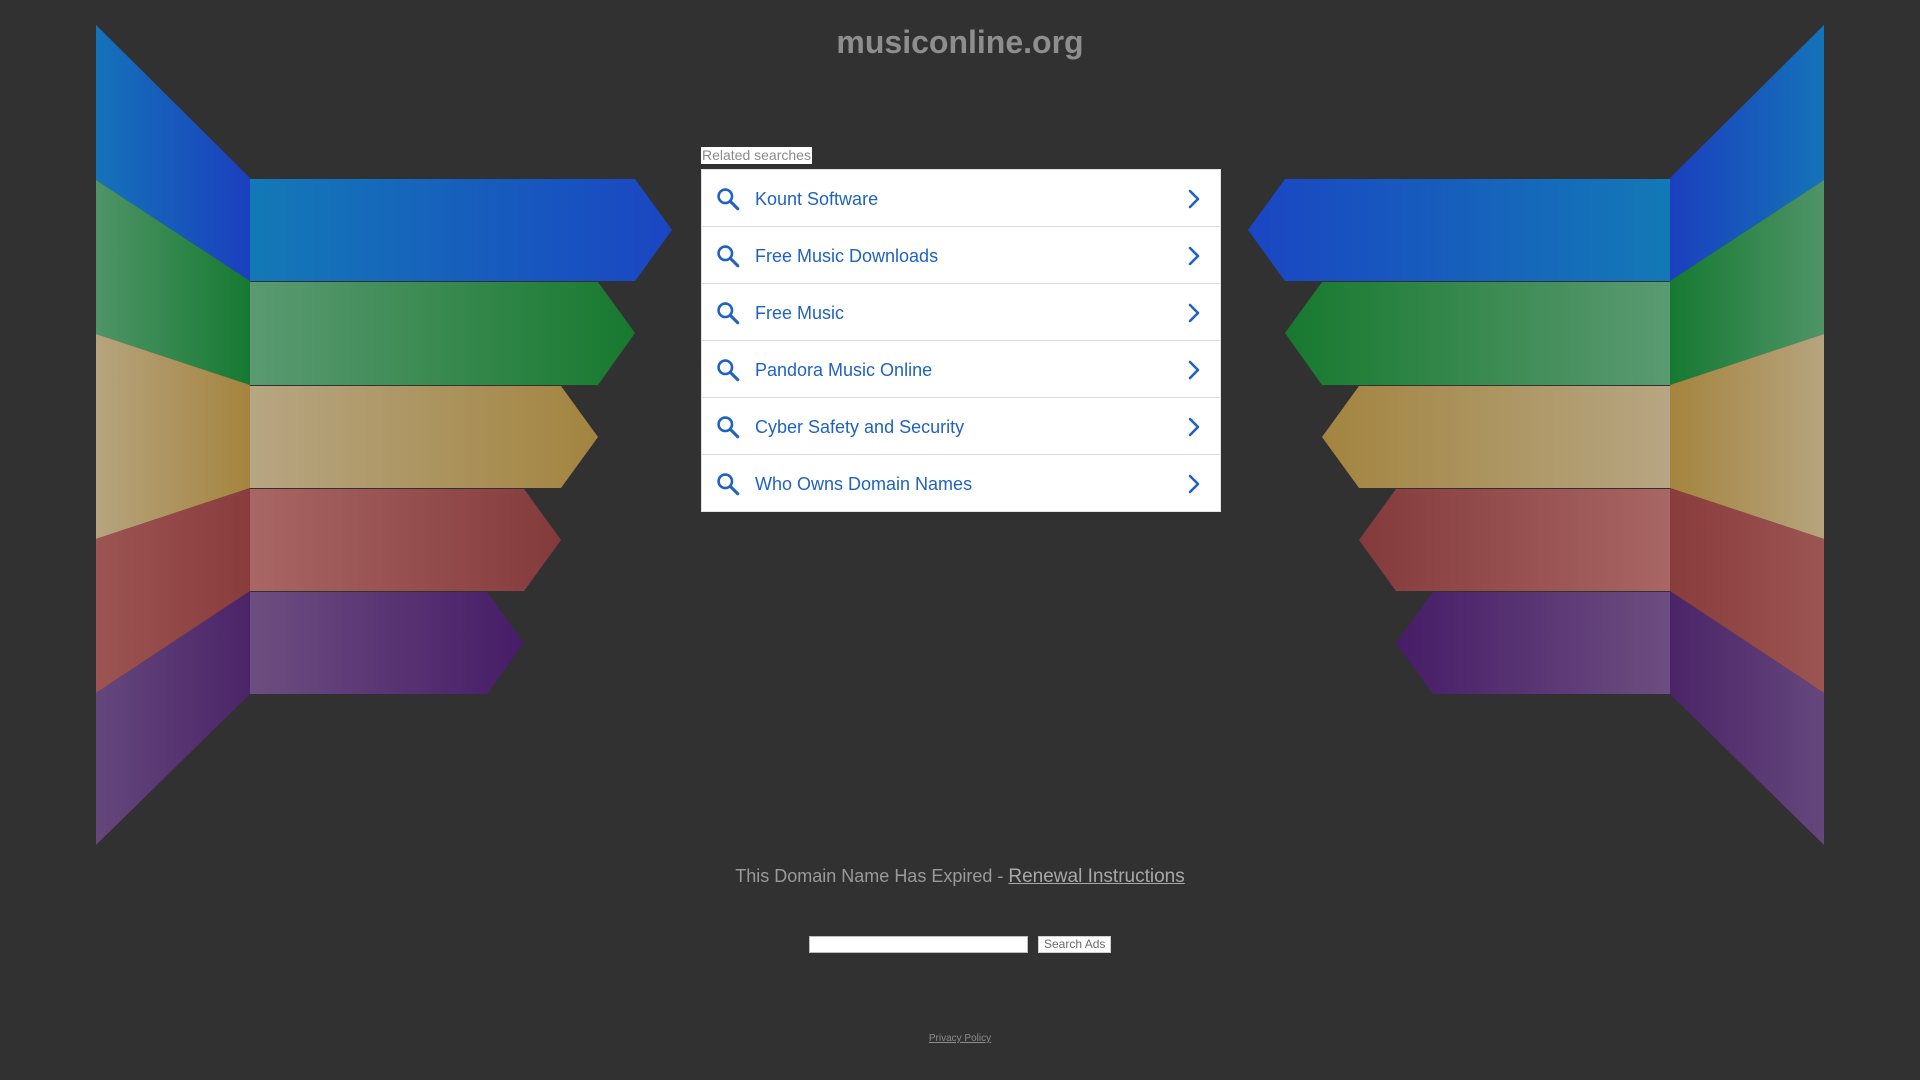 This screenshot has height=1080, width=1920. Describe the element at coordinates (817, 199) in the screenshot. I see `related-search-label: Kount Software` at that location.